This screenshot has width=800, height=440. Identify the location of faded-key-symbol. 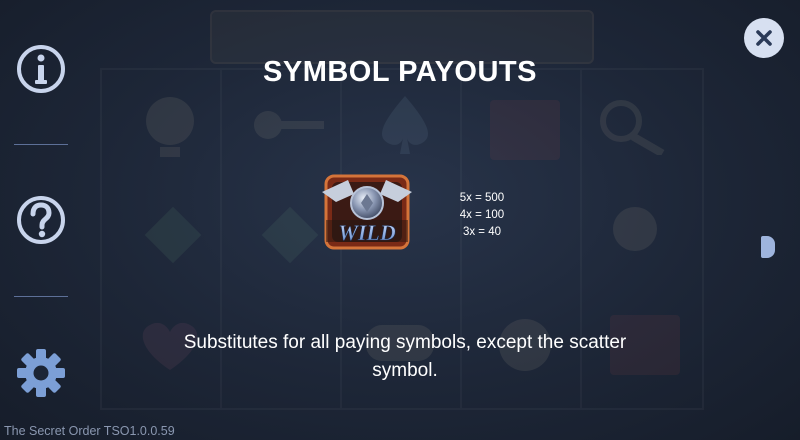
(289, 125).